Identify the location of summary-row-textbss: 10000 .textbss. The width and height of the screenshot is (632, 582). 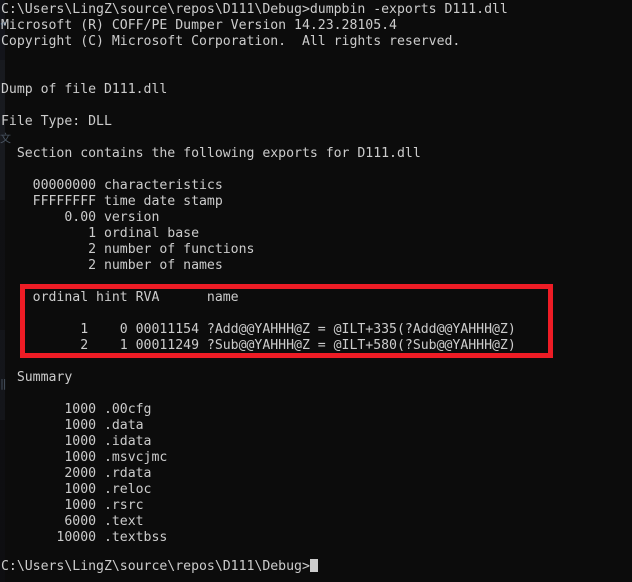
(84, 537).